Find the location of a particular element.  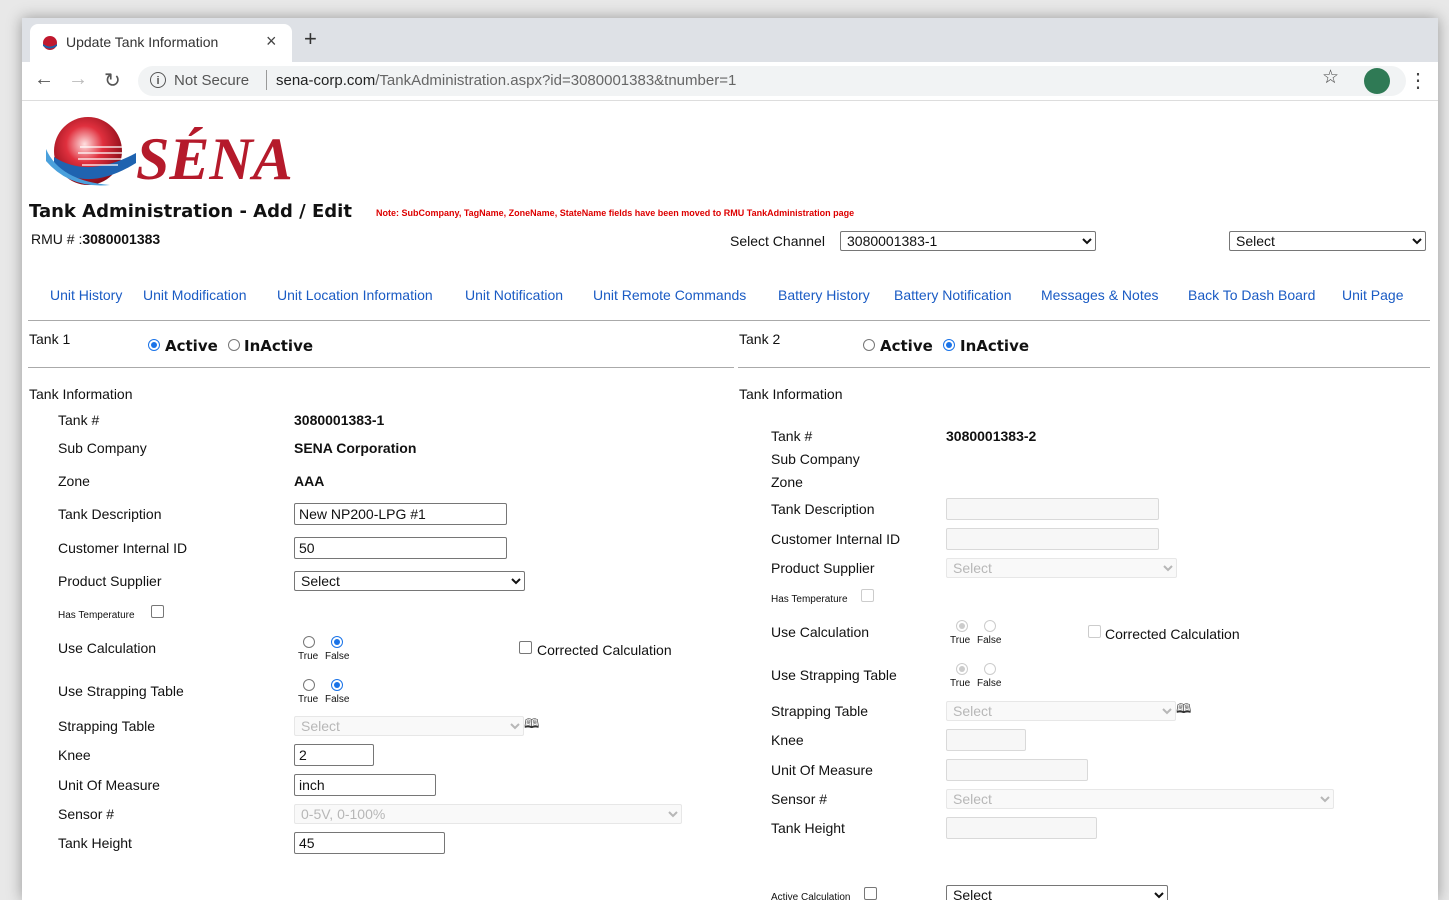

nav-unit-history: Unit History is located at coordinates (86, 295).